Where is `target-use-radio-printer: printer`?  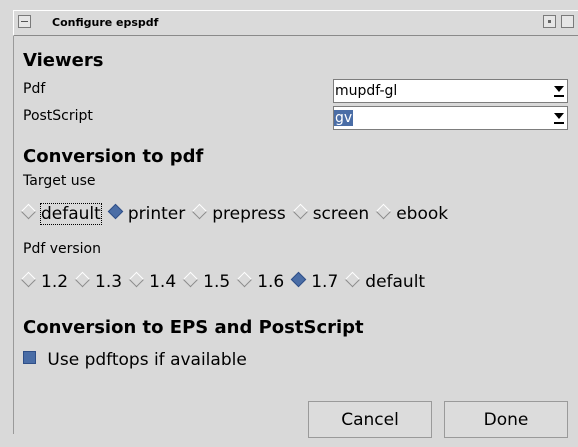 target-use-radio-printer: printer is located at coordinates (146, 213).